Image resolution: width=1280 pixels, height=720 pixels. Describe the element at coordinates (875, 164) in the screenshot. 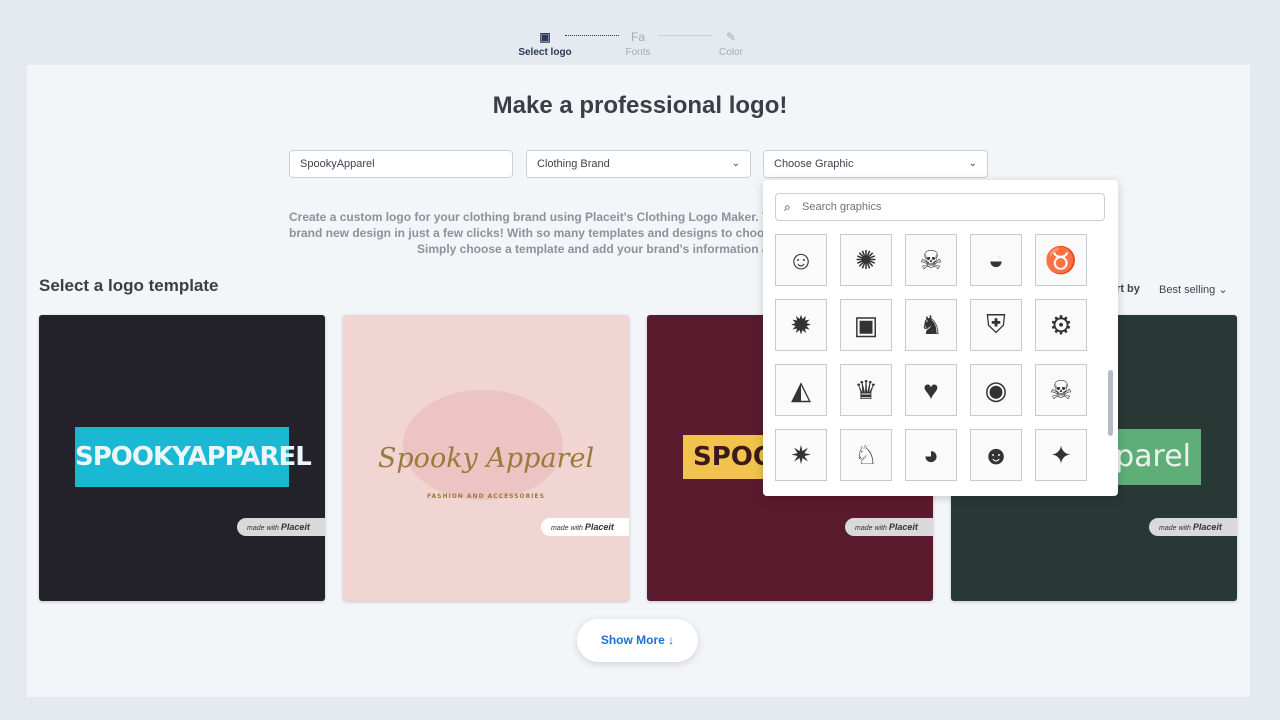

I see `graphic-select: Choose Graphic ⌄` at that location.